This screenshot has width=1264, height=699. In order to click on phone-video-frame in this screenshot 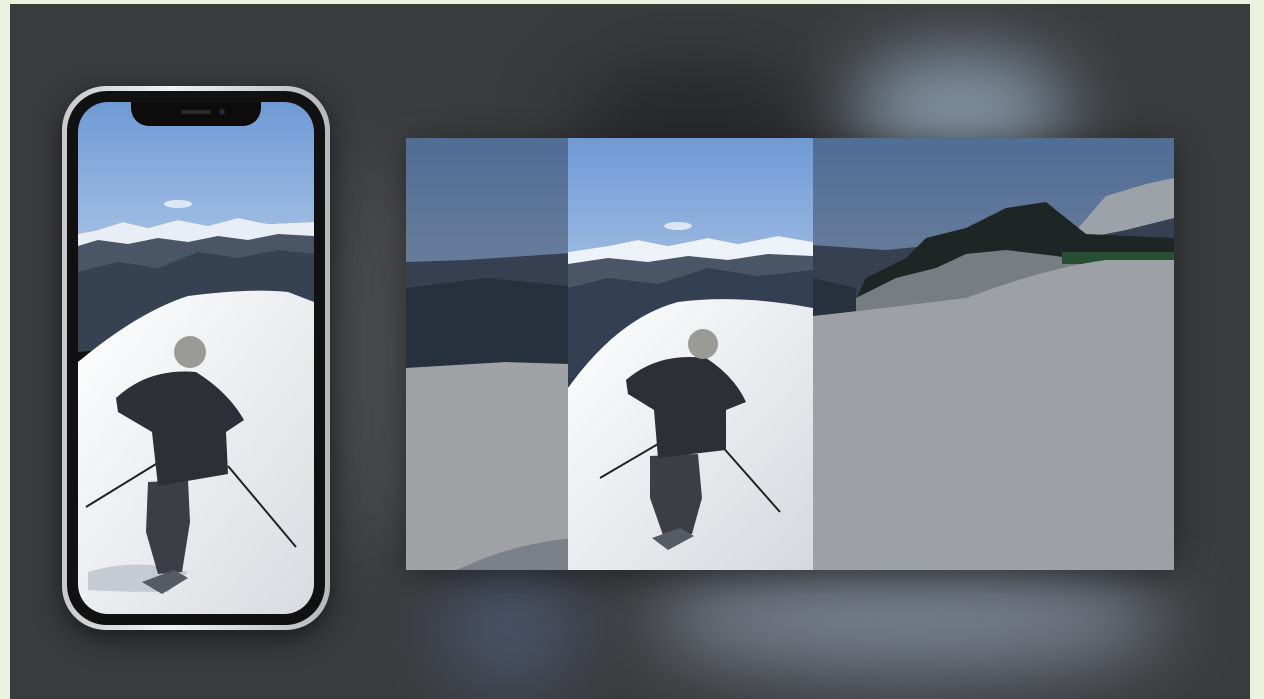, I will do `click(196, 358)`.